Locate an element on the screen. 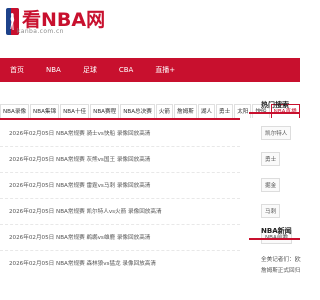  hot-tag: 勇士 is located at coordinates (271, 159).